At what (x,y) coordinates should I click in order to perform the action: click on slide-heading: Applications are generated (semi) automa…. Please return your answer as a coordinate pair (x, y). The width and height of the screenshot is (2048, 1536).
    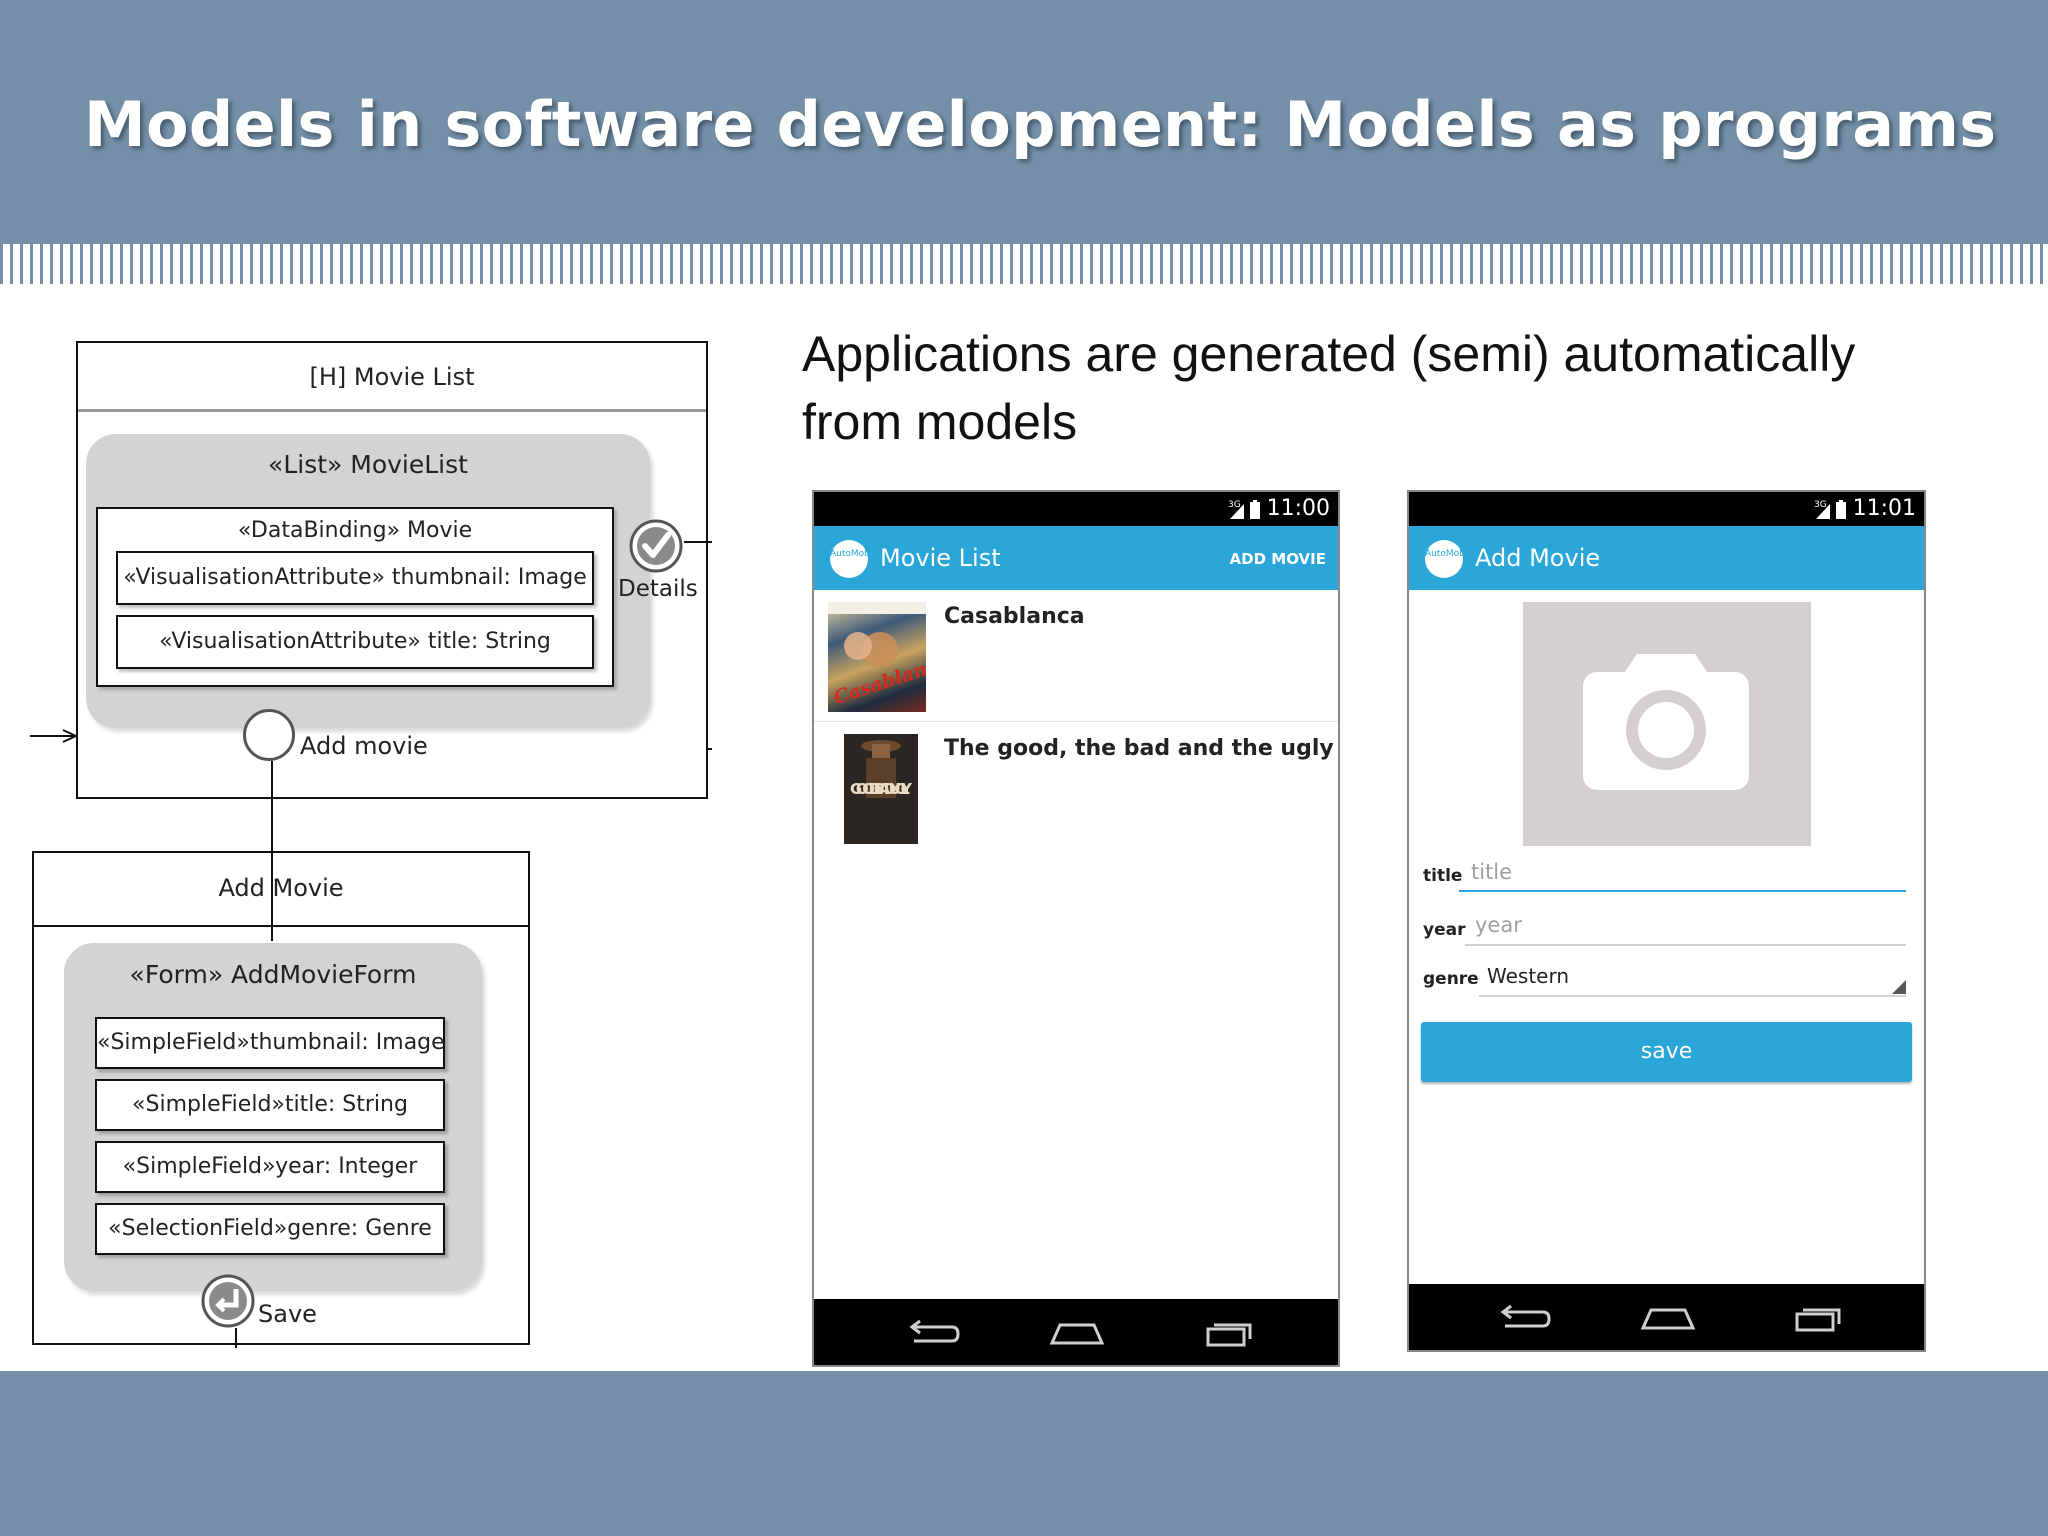
    Looking at the image, I should click on (1328, 388).